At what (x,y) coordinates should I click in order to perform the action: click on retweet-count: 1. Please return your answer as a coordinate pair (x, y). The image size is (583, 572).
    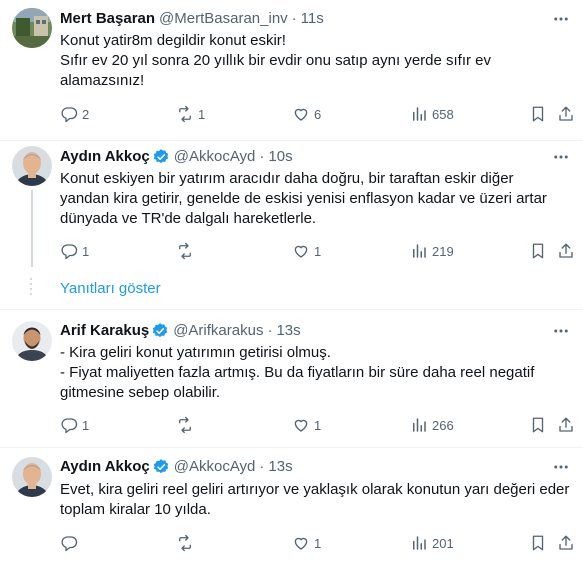
    Looking at the image, I should click on (202, 114).